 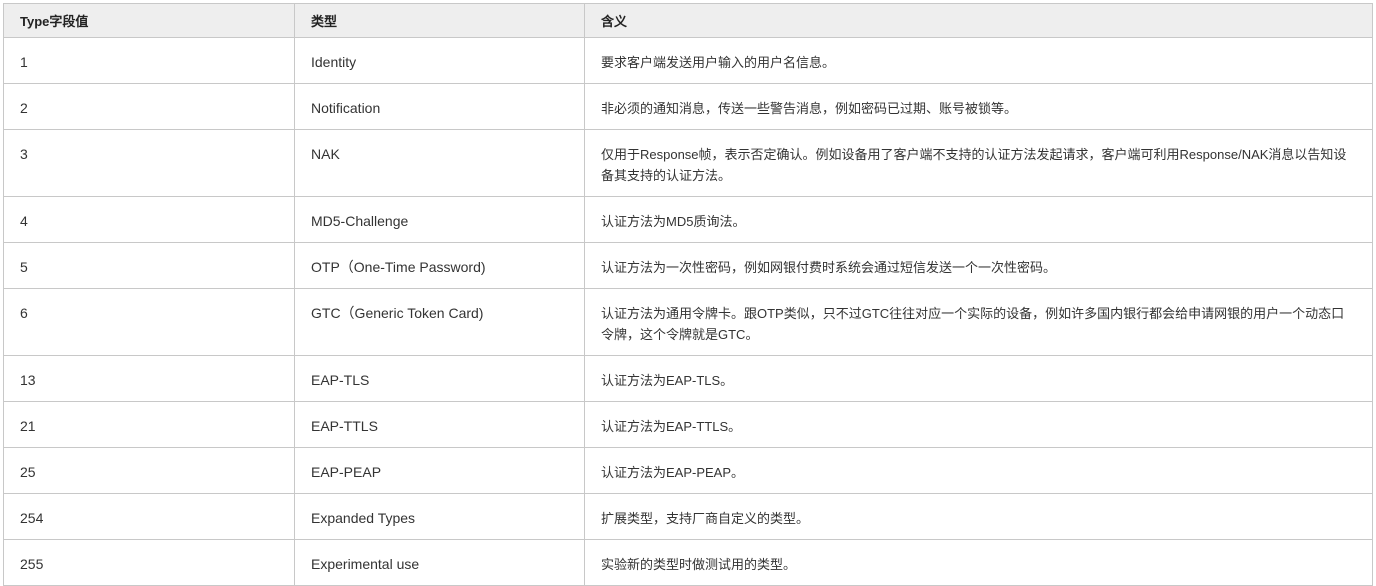 I want to click on cell-type-value: 6, so click(x=149, y=322).